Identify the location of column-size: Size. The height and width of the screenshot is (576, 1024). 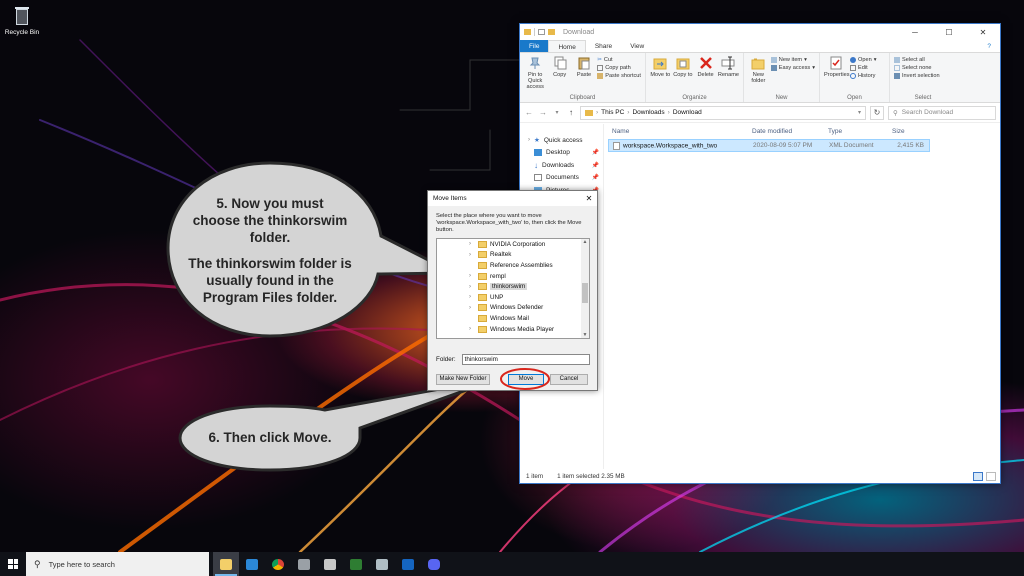
(907, 131).